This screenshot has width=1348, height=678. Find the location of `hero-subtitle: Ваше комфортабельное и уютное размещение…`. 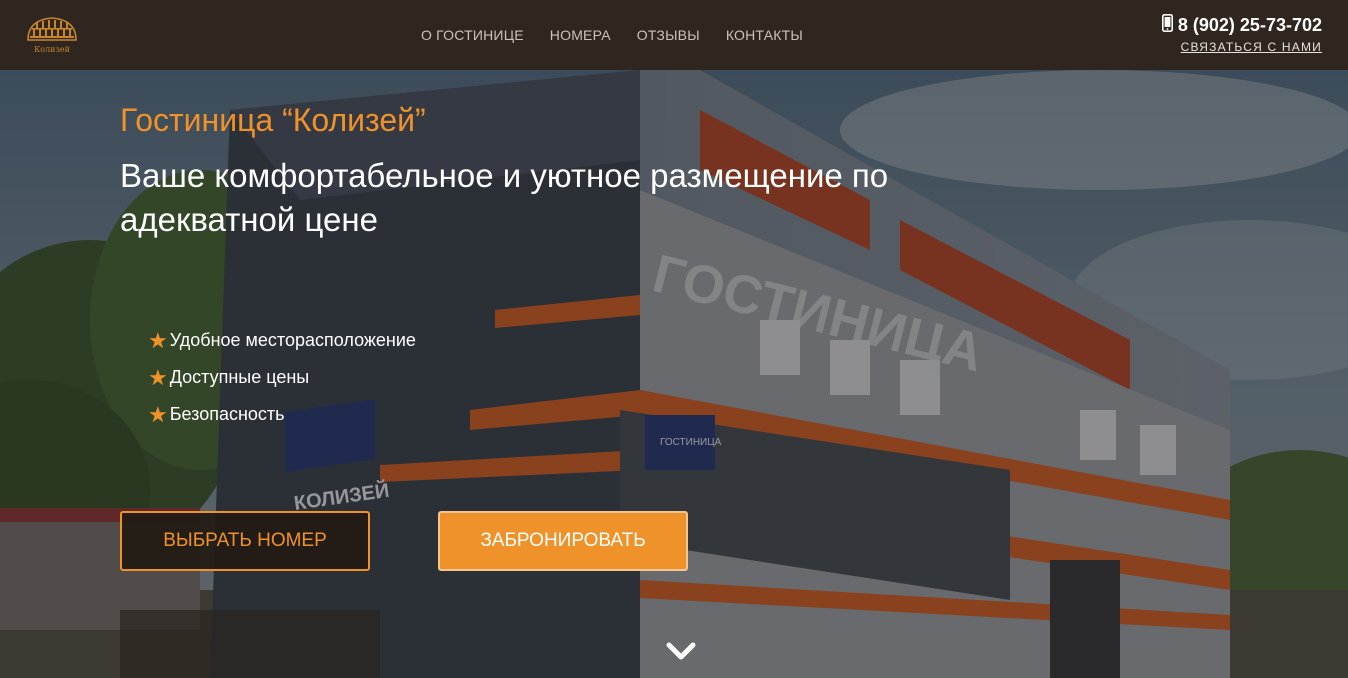

hero-subtitle: Ваше комфортабельное и уютное размещение… is located at coordinates (504, 197).